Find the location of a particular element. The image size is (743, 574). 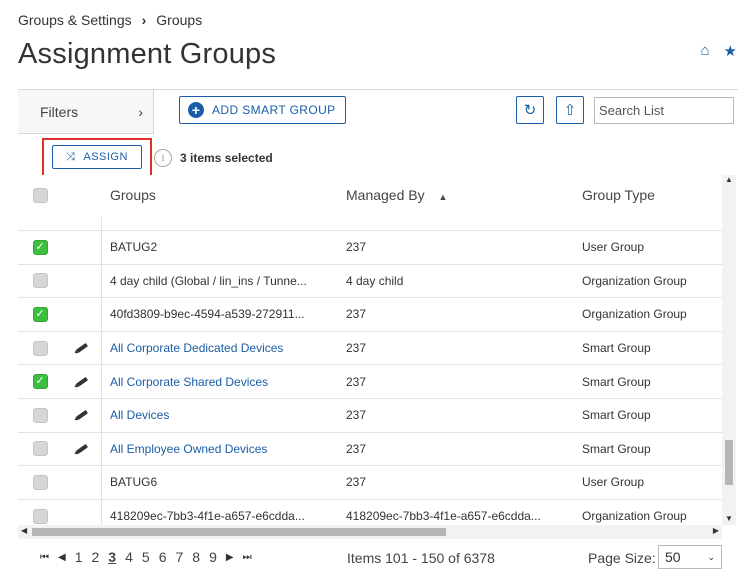

vertical-scrollbar: ▲ ▼ is located at coordinates (729, 350).